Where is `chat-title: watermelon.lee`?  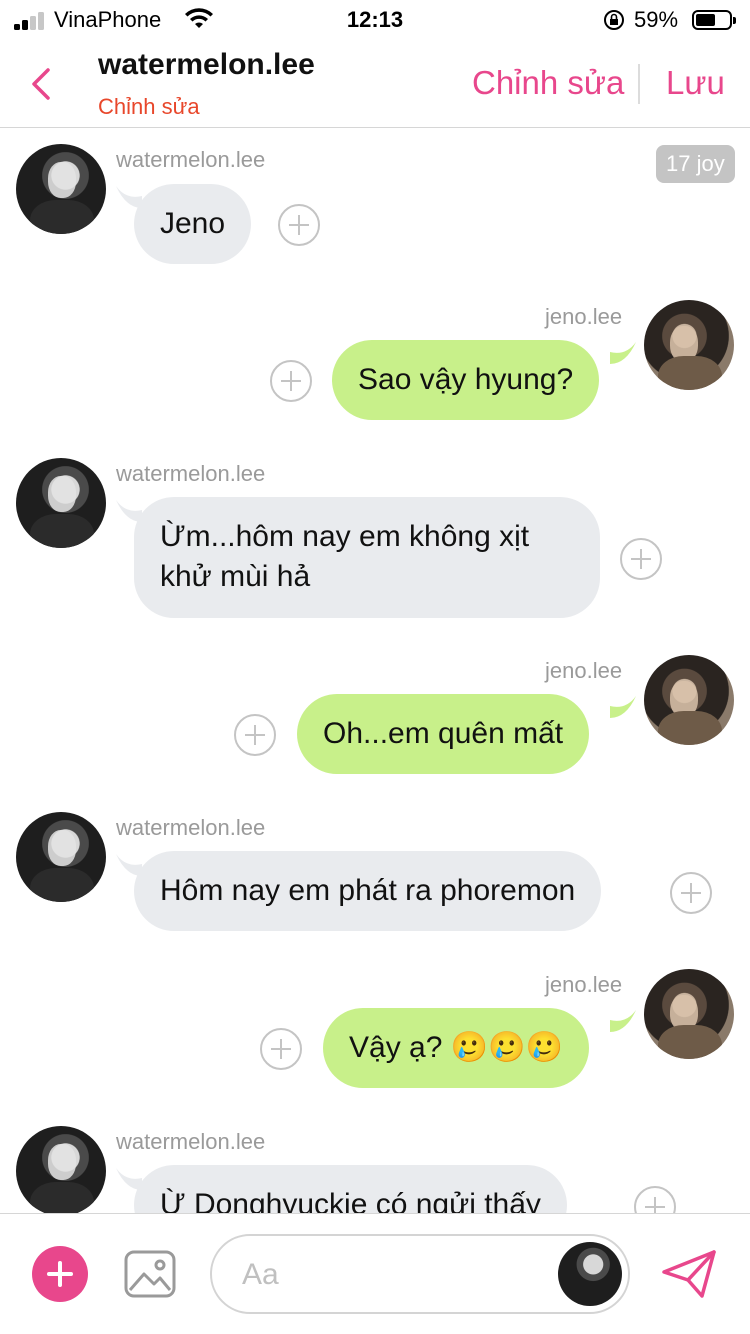
chat-title: watermelon.lee is located at coordinates (206, 64).